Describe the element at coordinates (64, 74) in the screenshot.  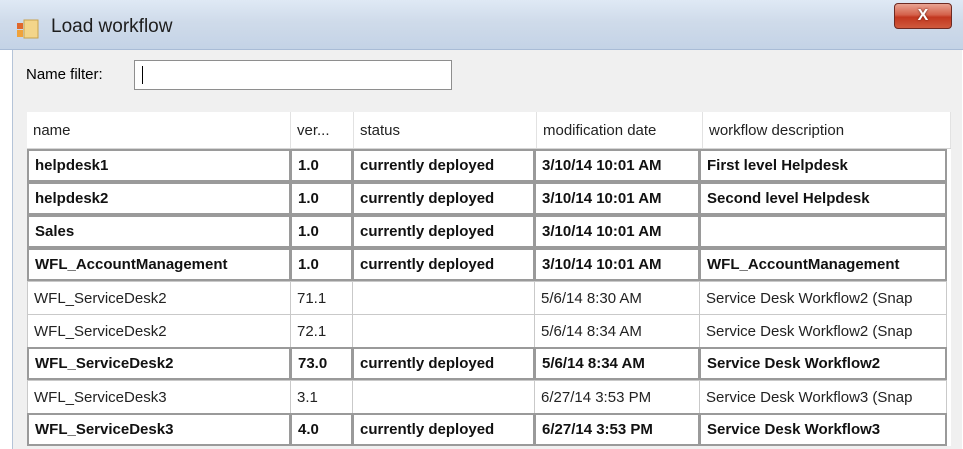
I see `name-filter-label: Name filter:` at that location.